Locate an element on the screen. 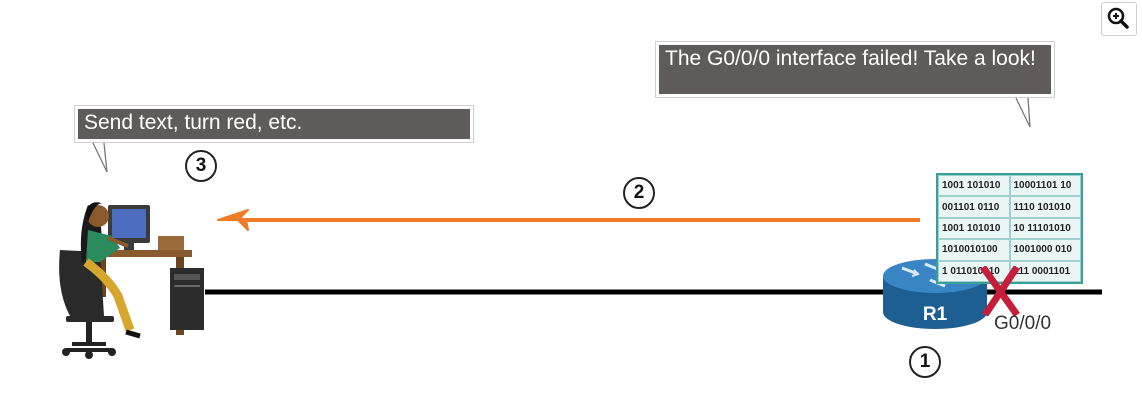  user-at-computer-icon is located at coordinates (131, 280).